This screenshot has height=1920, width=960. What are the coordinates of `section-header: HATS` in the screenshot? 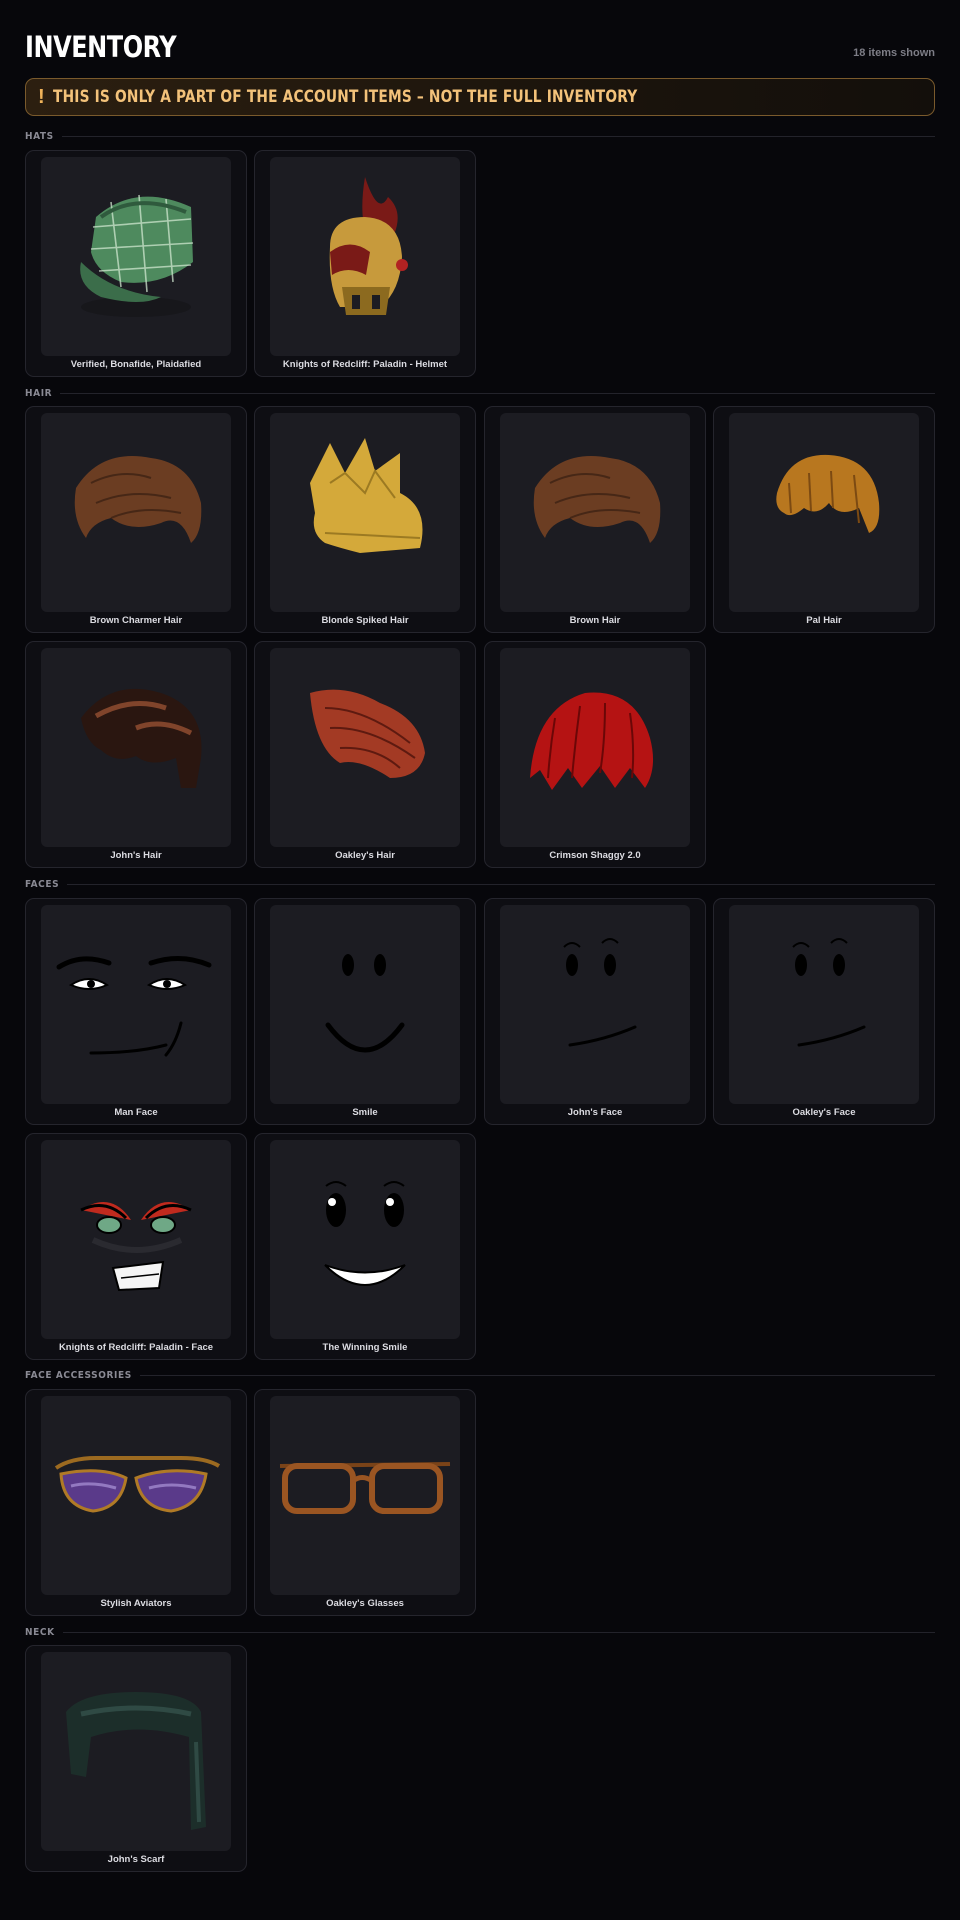 It's located at (480, 136).